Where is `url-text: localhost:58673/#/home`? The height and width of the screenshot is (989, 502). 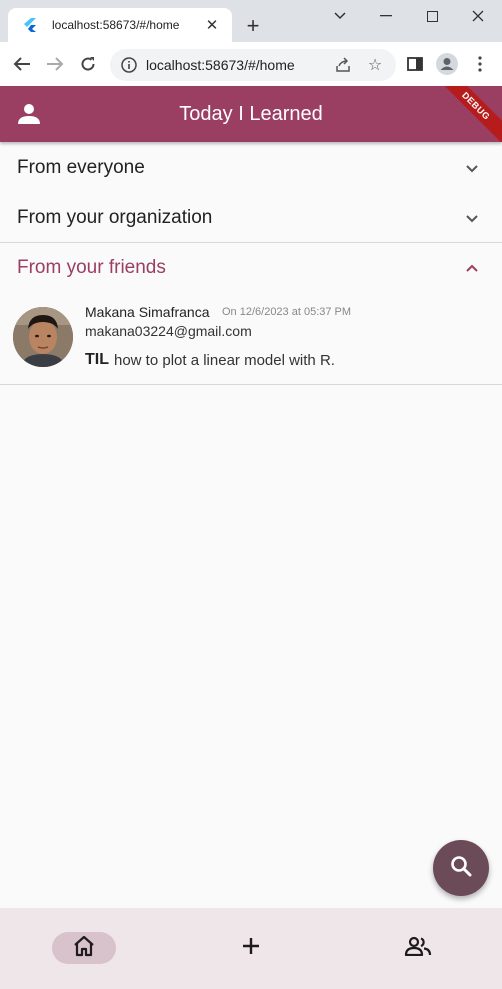 url-text: localhost:58673/#/home is located at coordinates (220, 65).